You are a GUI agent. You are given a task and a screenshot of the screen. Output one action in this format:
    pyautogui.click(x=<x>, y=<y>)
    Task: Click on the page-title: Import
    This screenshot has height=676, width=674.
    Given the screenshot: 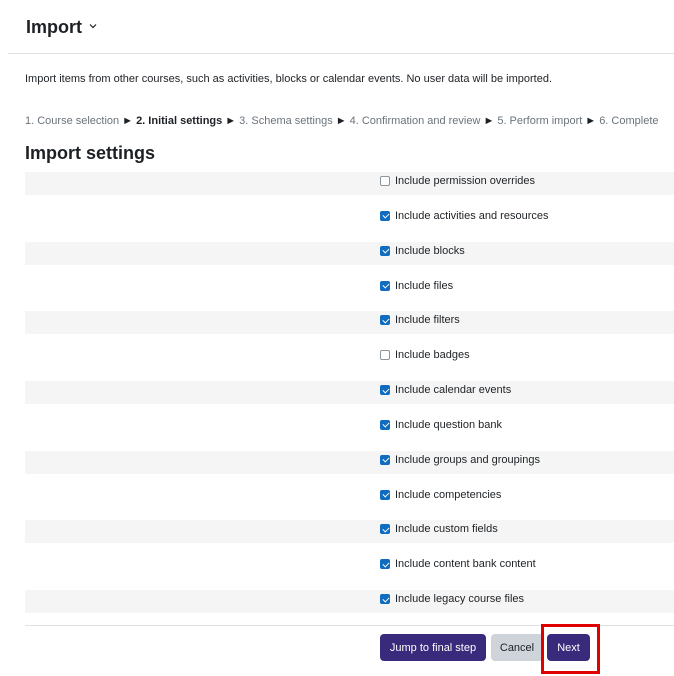 What is the action you would take?
    pyautogui.click(x=54, y=27)
    